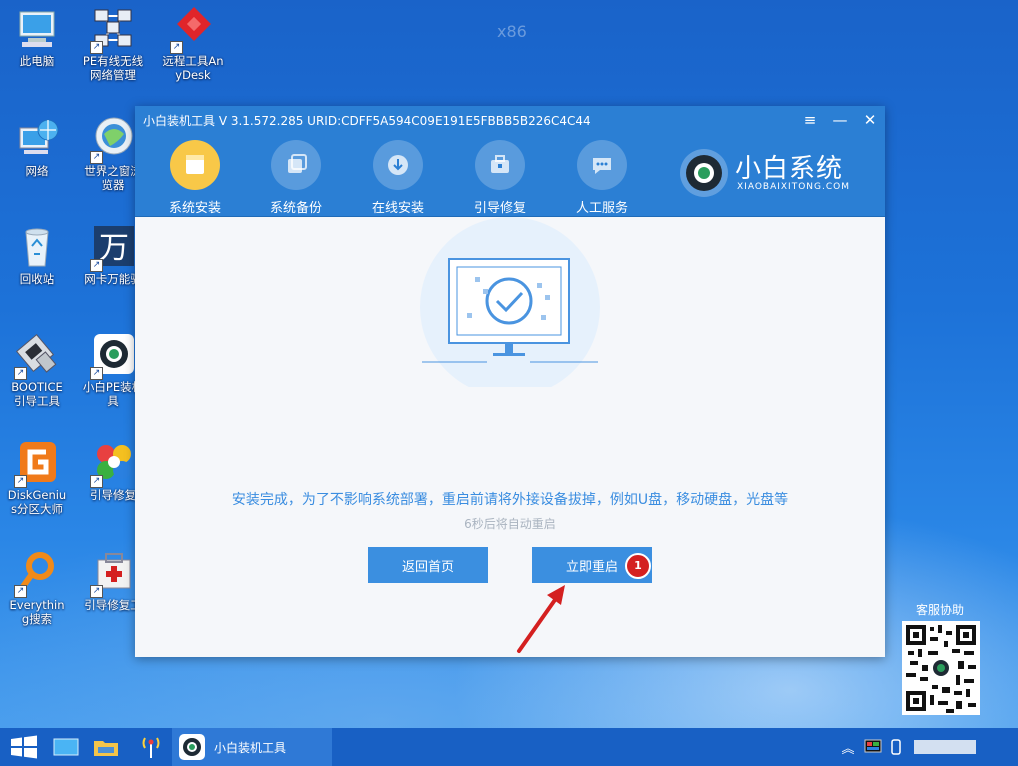 The image size is (1018, 766). Describe the element at coordinates (194, 208) in the screenshot. I see `tab-label: 系统安装` at that location.